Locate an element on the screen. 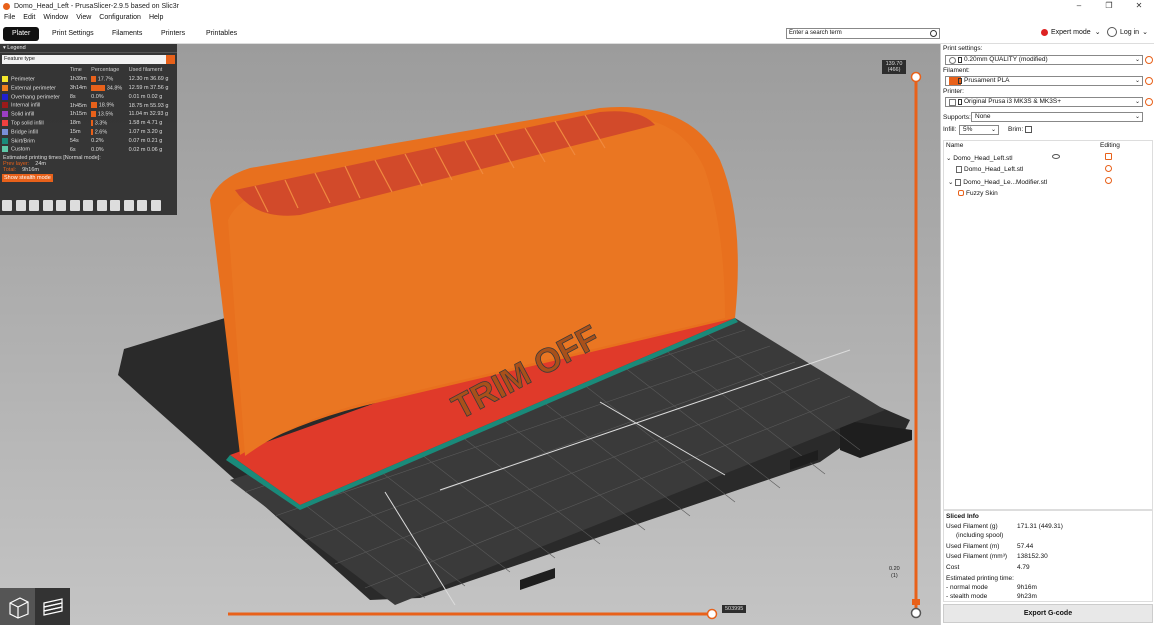 This screenshot has height=625, width=1154. tab-printables: Printables is located at coordinates (221, 34).